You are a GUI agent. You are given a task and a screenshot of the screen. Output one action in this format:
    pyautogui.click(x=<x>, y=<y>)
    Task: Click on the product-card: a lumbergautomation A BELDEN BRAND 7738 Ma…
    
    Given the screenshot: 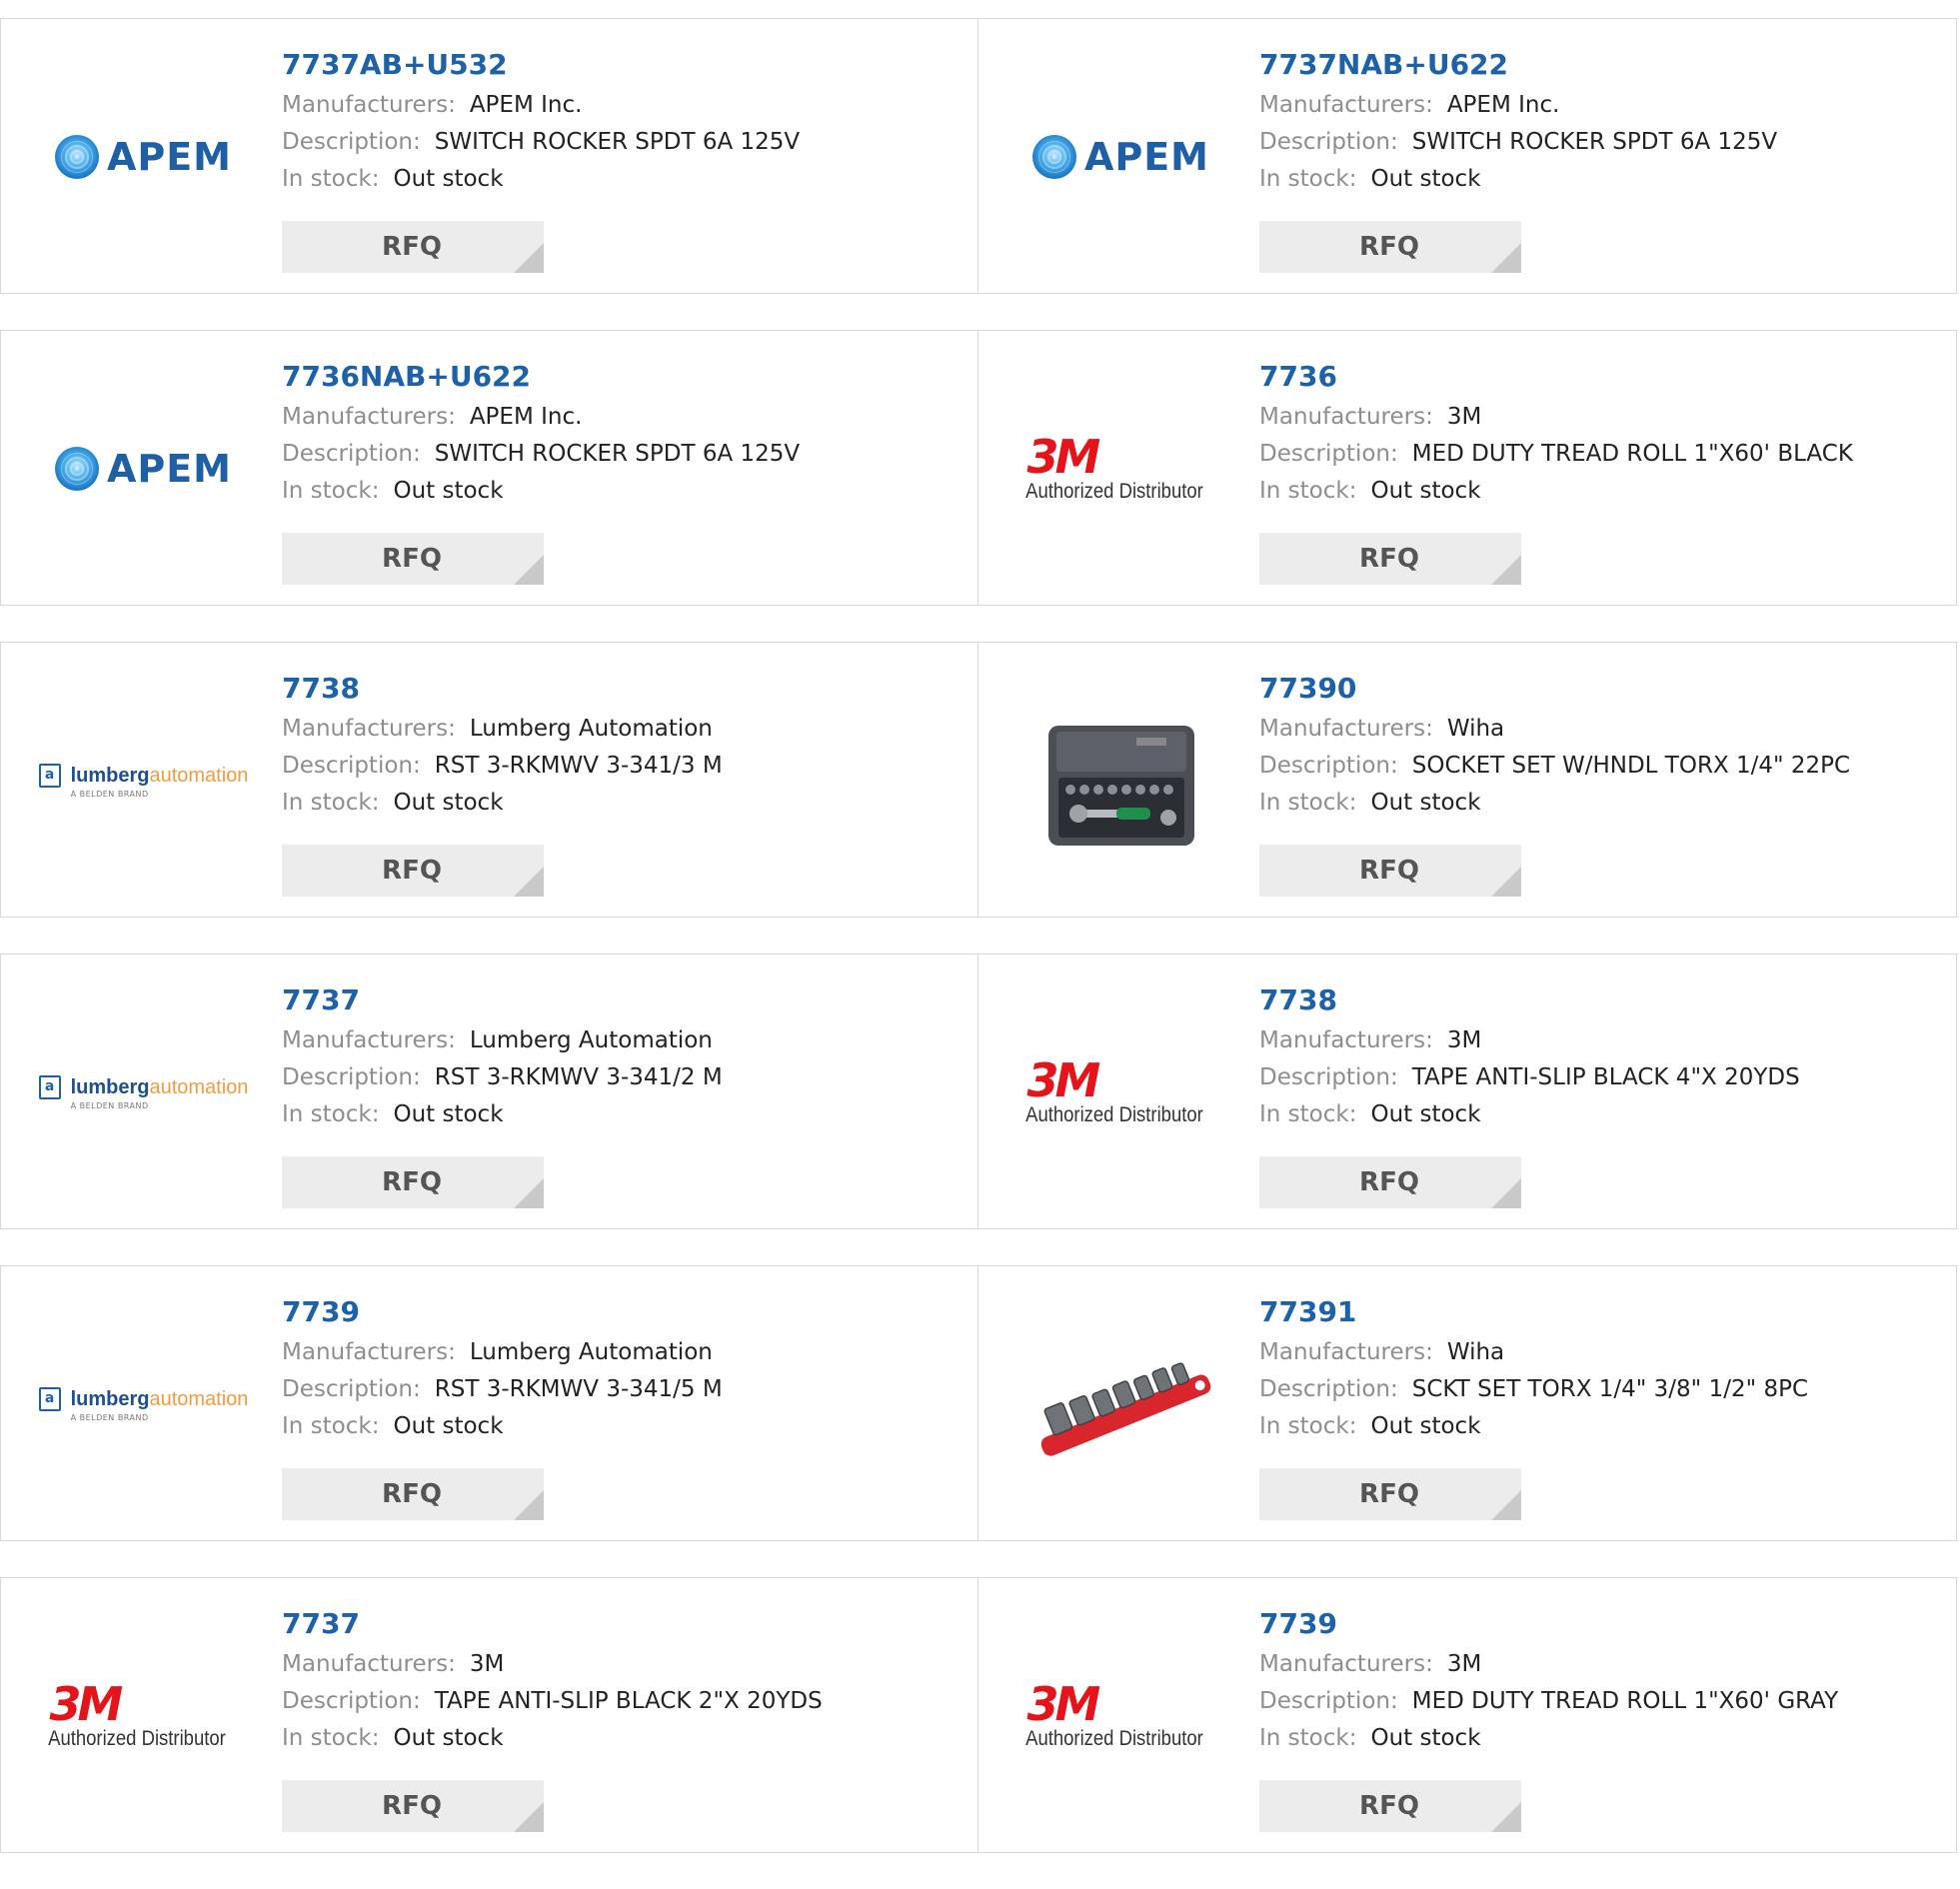 What is the action you would take?
    pyautogui.click(x=489, y=780)
    